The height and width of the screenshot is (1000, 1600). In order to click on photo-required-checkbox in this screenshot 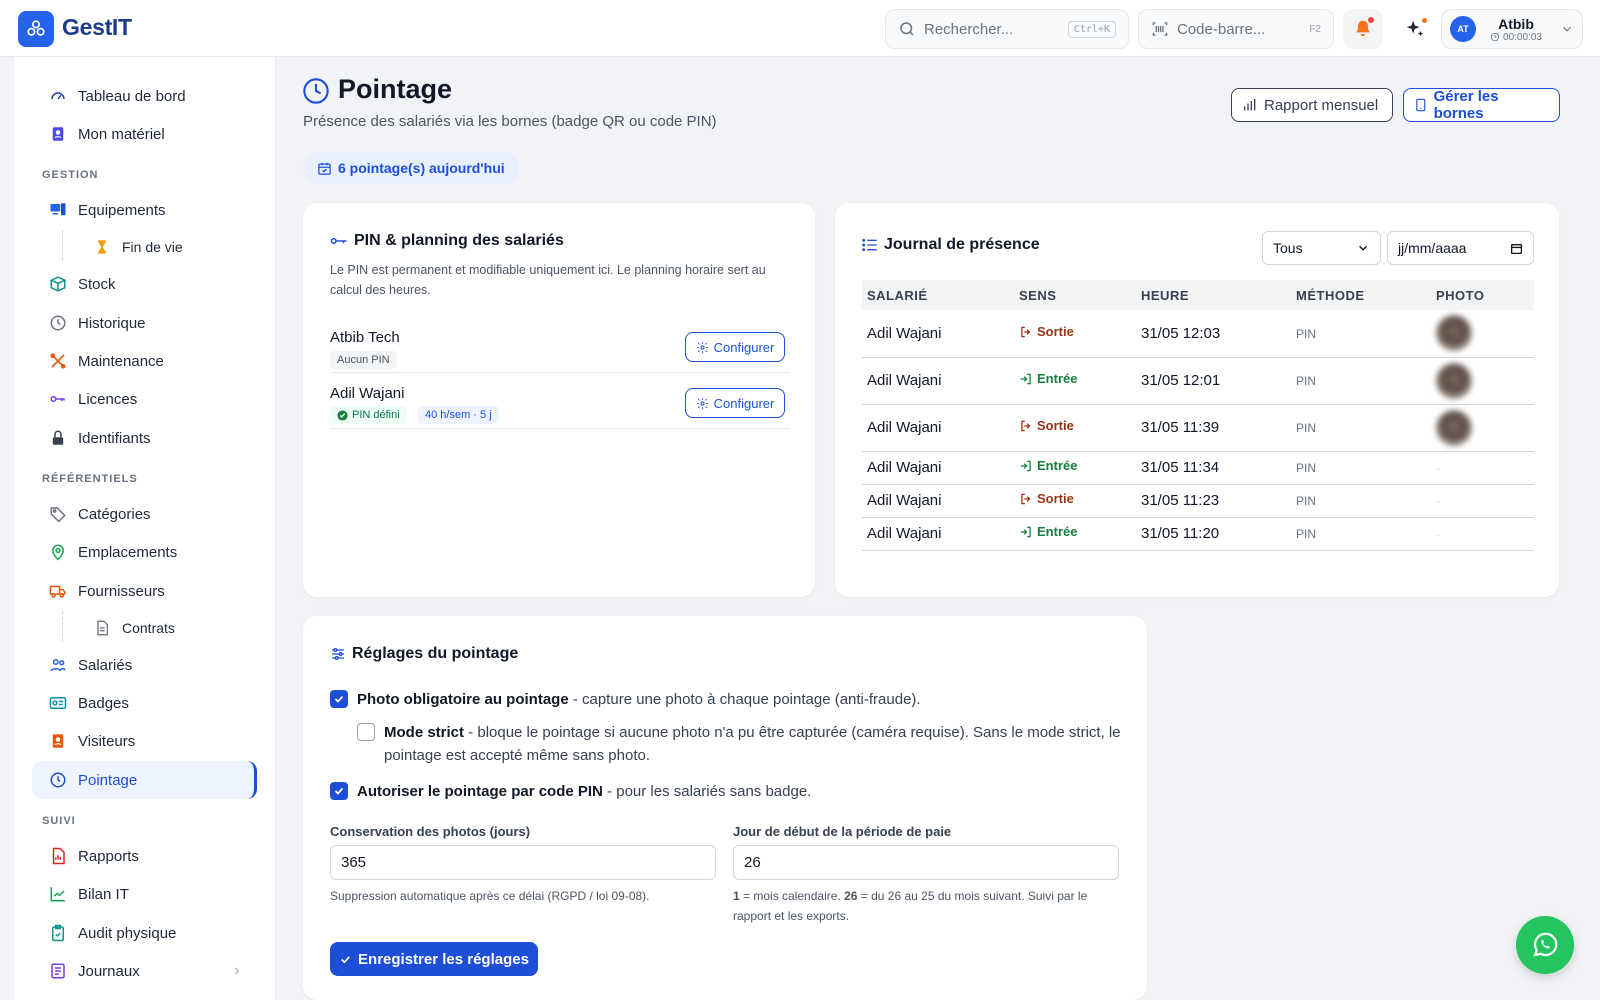, I will do `click(339, 699)`.